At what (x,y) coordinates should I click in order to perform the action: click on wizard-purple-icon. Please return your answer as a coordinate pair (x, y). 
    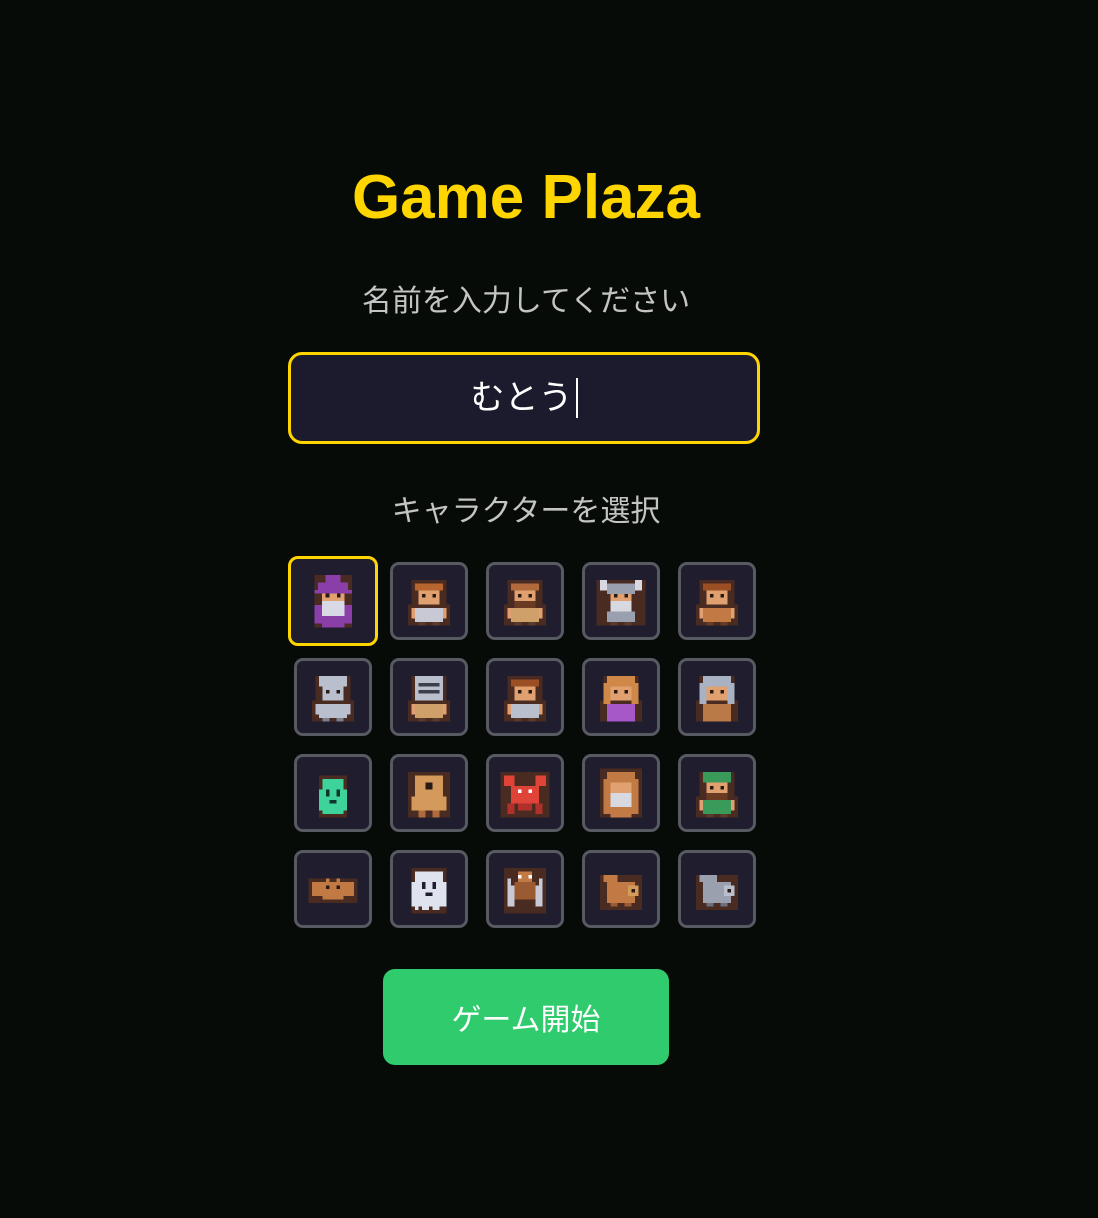
    Looking at the image, I should click on (333, 601).